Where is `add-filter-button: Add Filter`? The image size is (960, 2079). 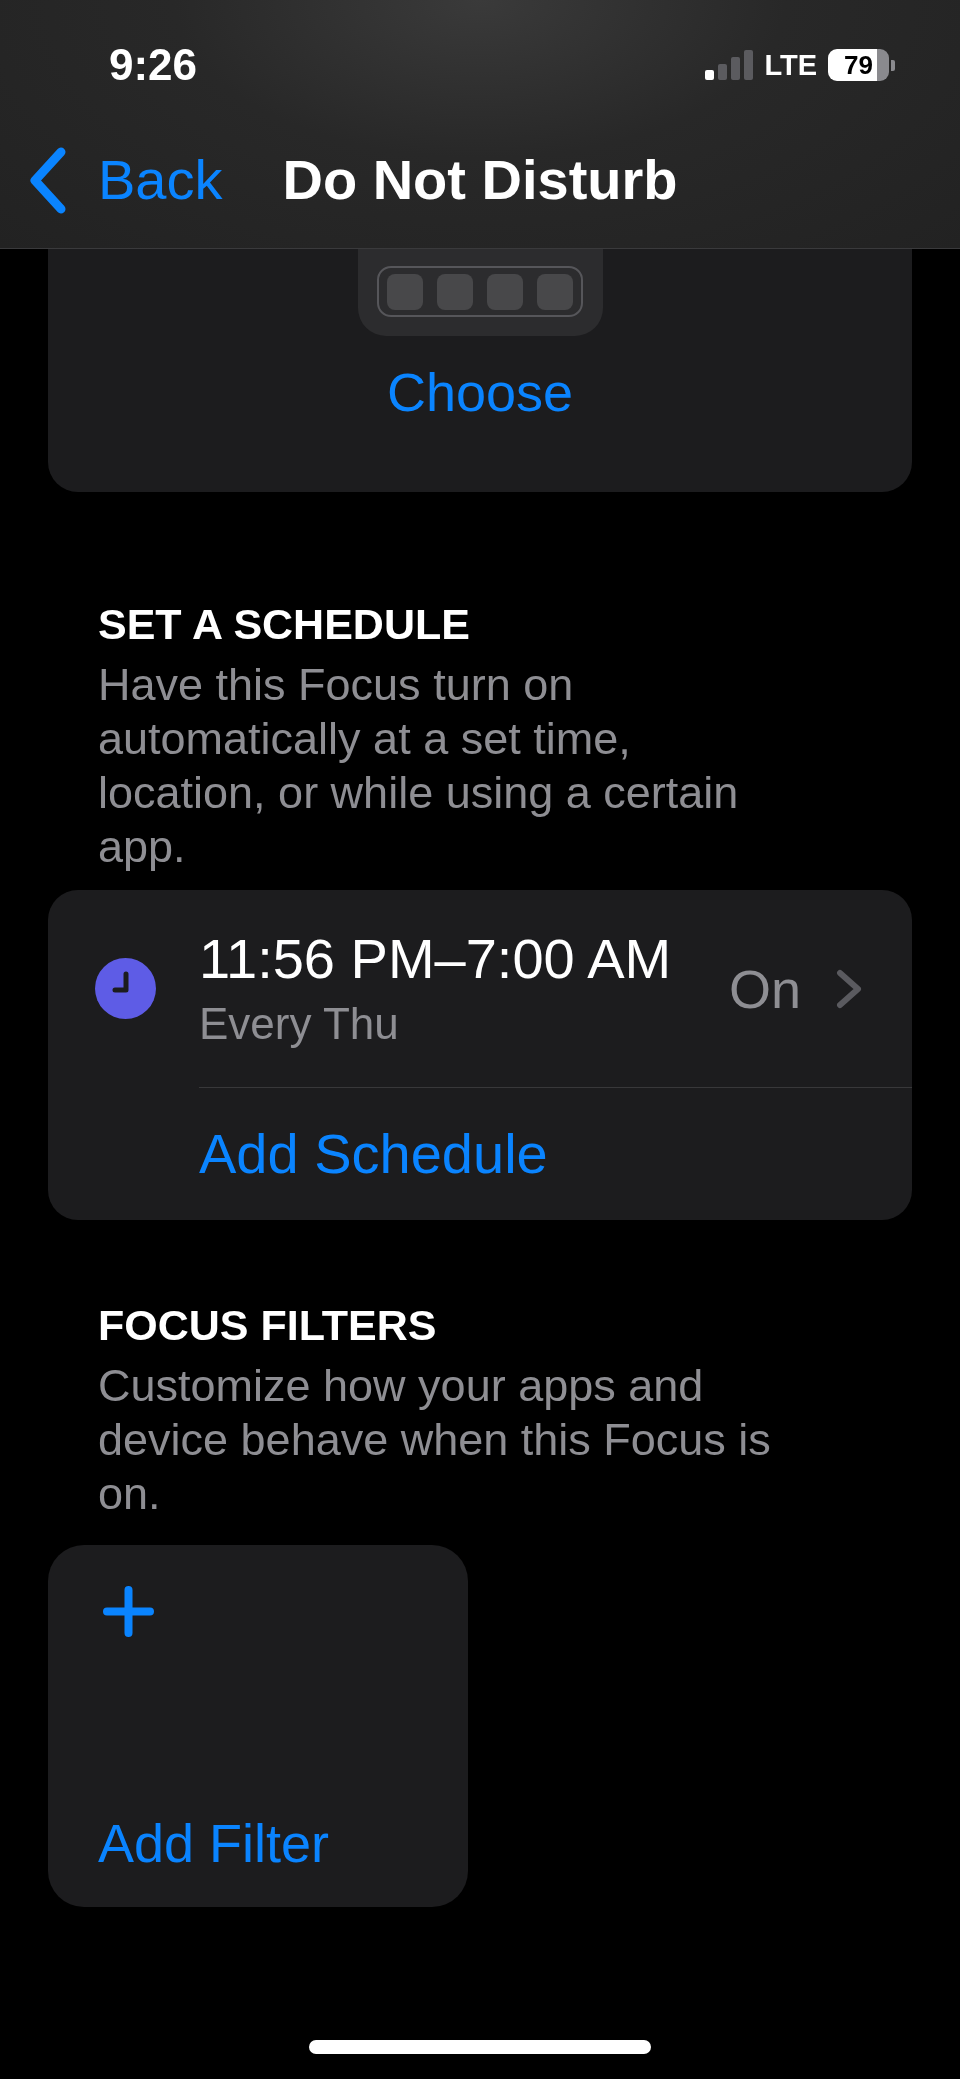 add-filter-button: Add Filter is located at coordinates (258, 1726).